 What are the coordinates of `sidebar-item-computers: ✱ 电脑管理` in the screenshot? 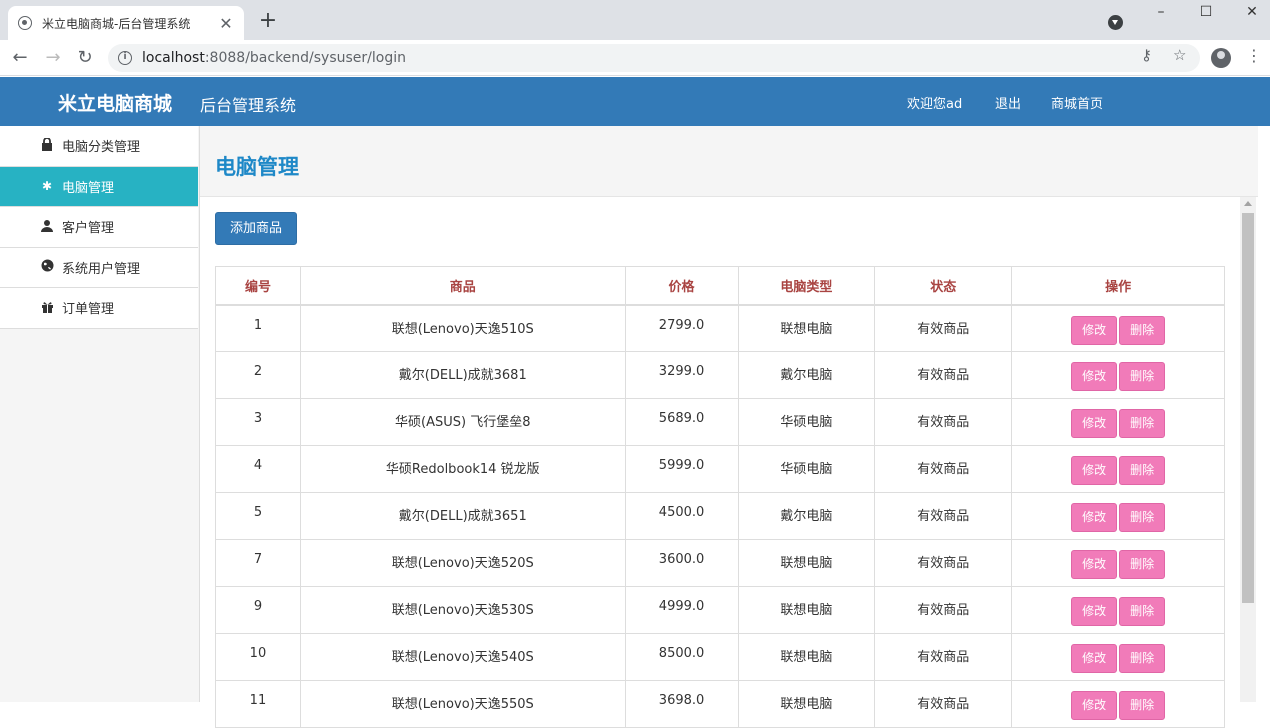 It's located at (99, 186).